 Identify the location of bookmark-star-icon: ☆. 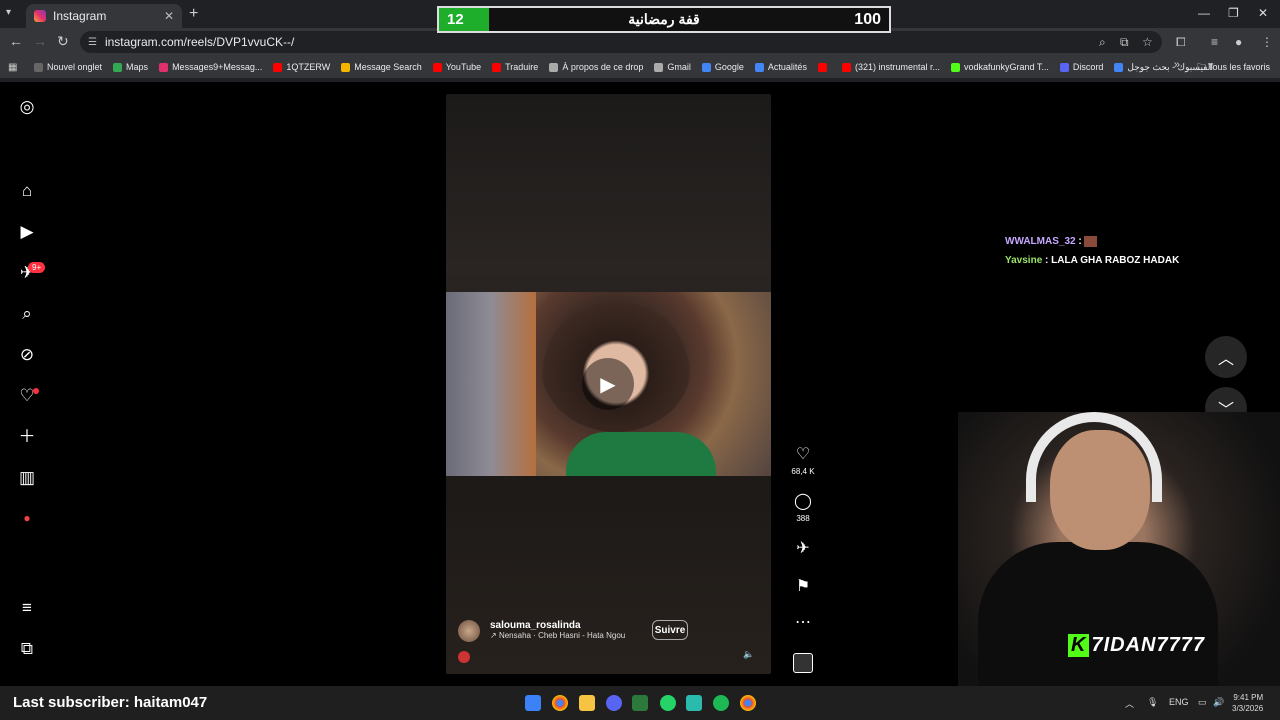
(1147, 42).